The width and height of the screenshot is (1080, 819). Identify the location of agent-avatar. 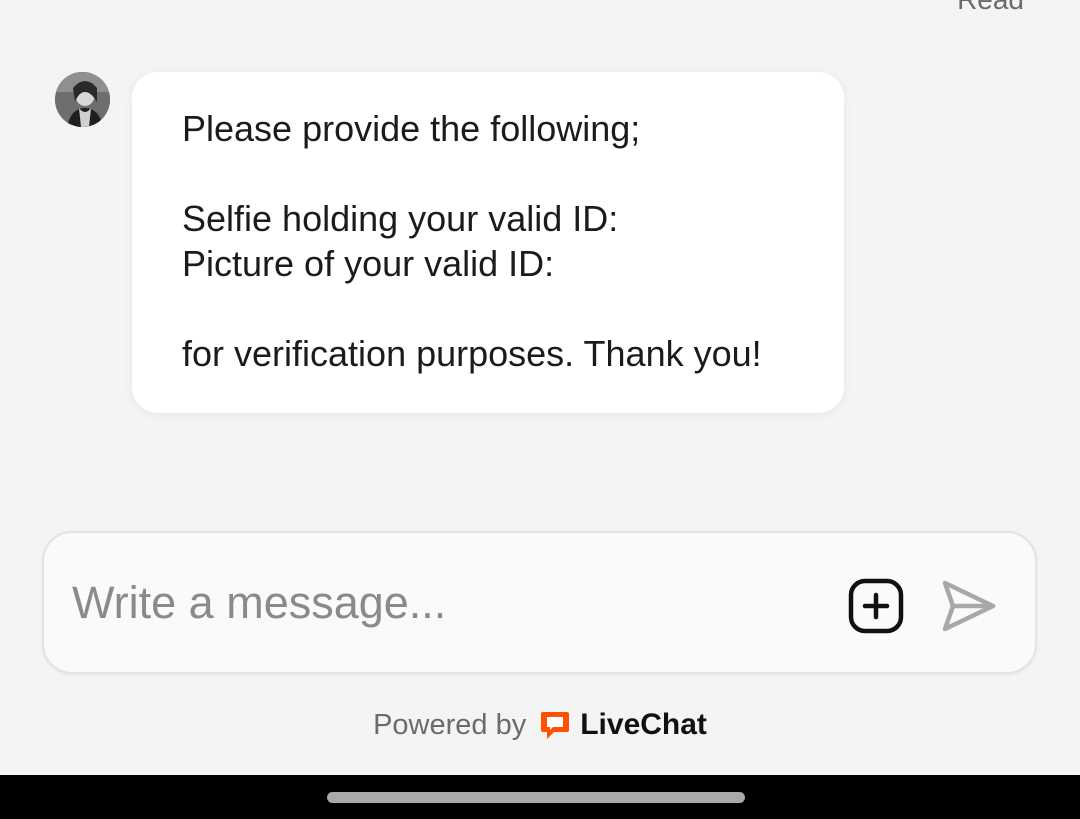
(82, 99).